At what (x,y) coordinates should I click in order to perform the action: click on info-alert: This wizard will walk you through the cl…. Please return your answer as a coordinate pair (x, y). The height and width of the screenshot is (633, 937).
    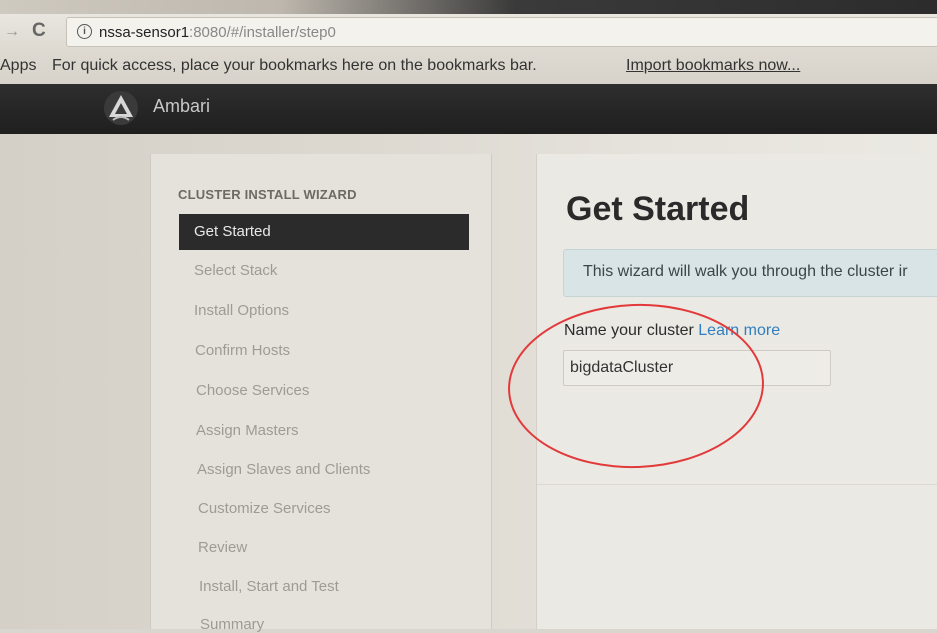
    Looking at the image, I should click on (750, 273).